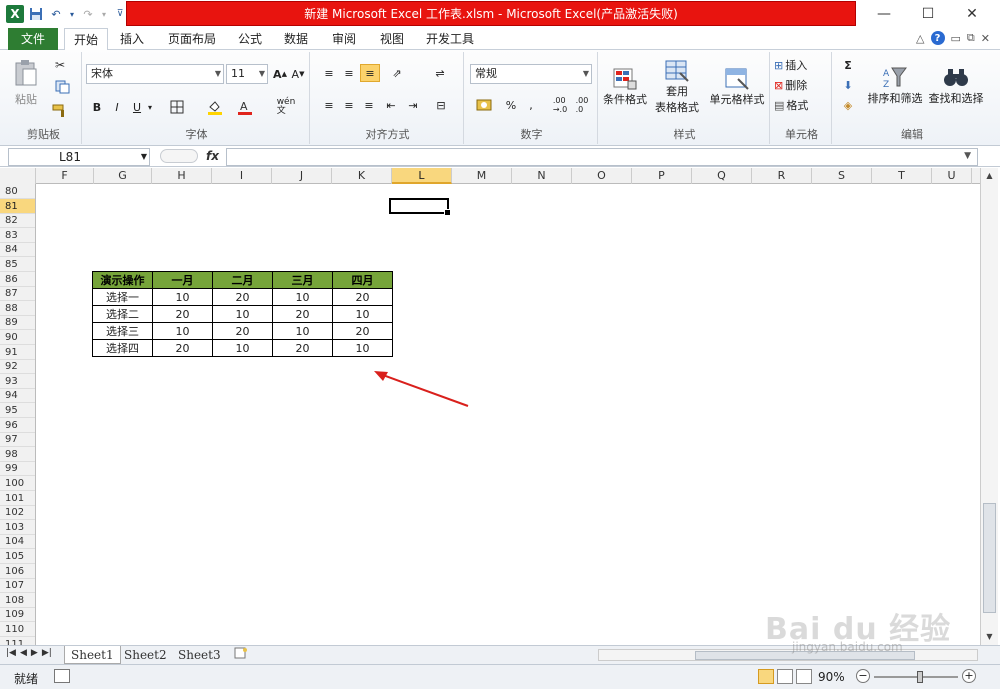 The width and height of the screenshot is (1000, 689). Describe the element at coordinates (212, 156) in the screenshot. I see `insert-function-button: fx` at that location.